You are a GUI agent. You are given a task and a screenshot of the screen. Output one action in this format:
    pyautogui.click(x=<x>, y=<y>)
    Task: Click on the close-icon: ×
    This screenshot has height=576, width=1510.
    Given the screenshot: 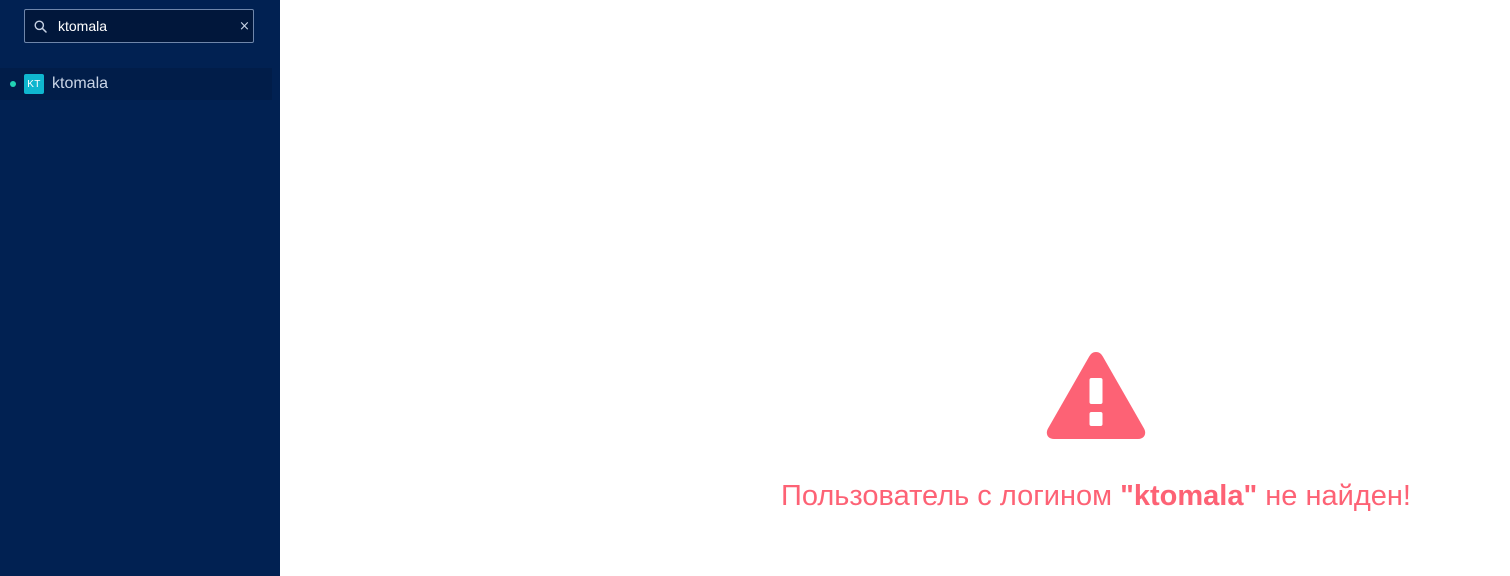 What is the action you would take?
    pyautogui.click(x=244, y=26)
    